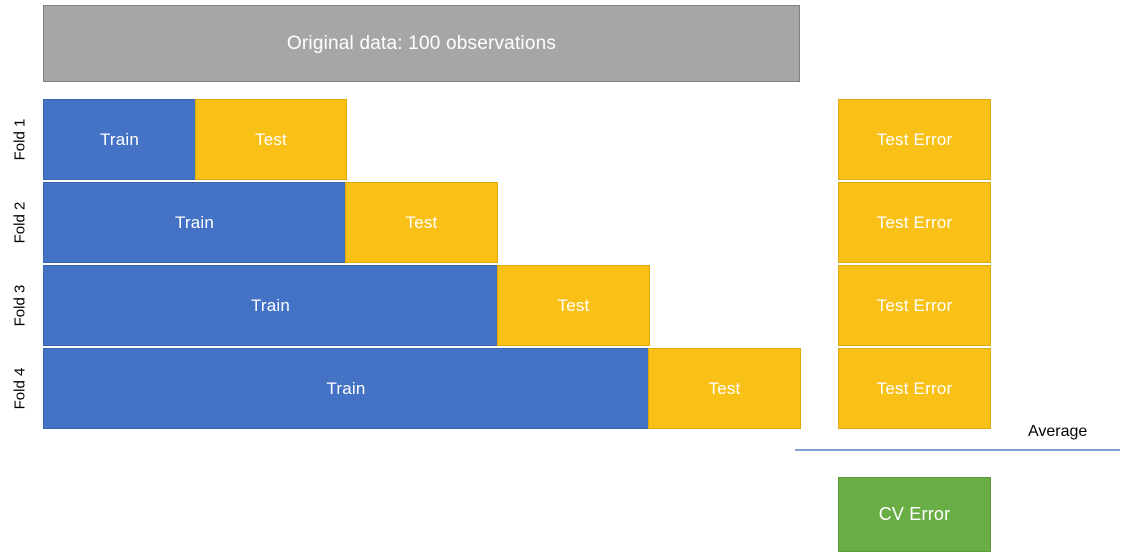 This screenshot has width=1128, height=557. What do you see at coordinates (957, 450) in the screenshot?
I see `average-line` at bounding box center [957, 450].